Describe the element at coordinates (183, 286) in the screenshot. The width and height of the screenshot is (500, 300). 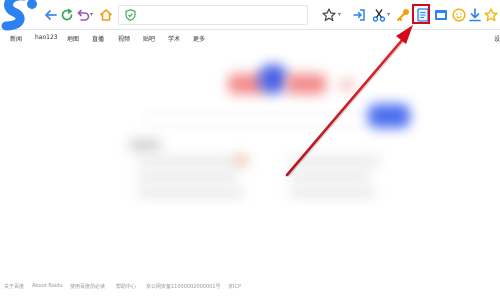
I see `footer-link: 京公网安备11000002000001号` at that location.